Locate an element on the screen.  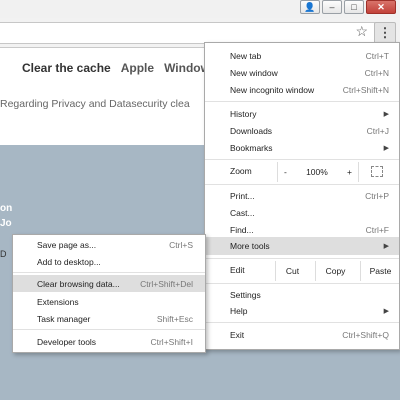
menu-item-shortcut: Ctrl+J is located at coordinates (377, 130).